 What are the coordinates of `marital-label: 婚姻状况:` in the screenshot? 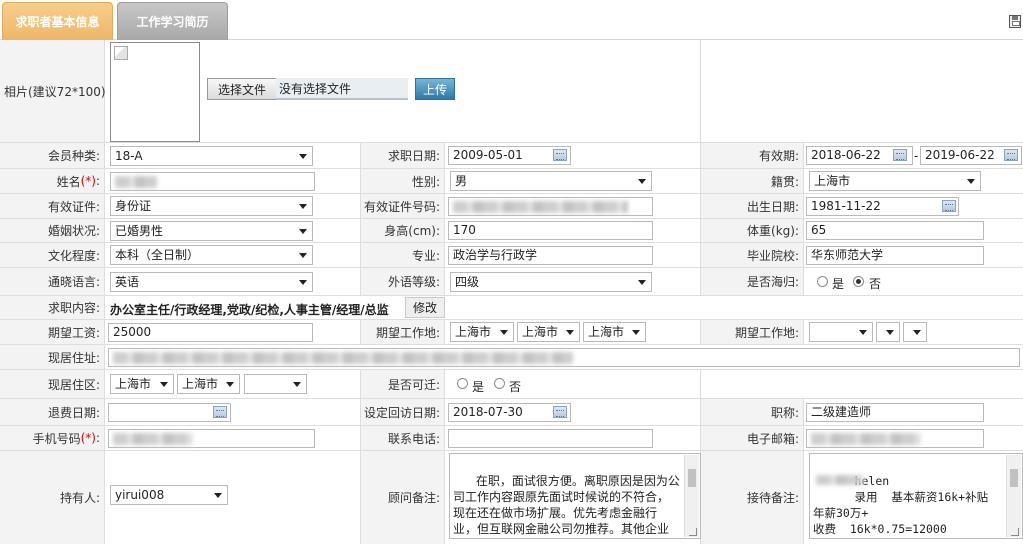 It's located at (52, 230).